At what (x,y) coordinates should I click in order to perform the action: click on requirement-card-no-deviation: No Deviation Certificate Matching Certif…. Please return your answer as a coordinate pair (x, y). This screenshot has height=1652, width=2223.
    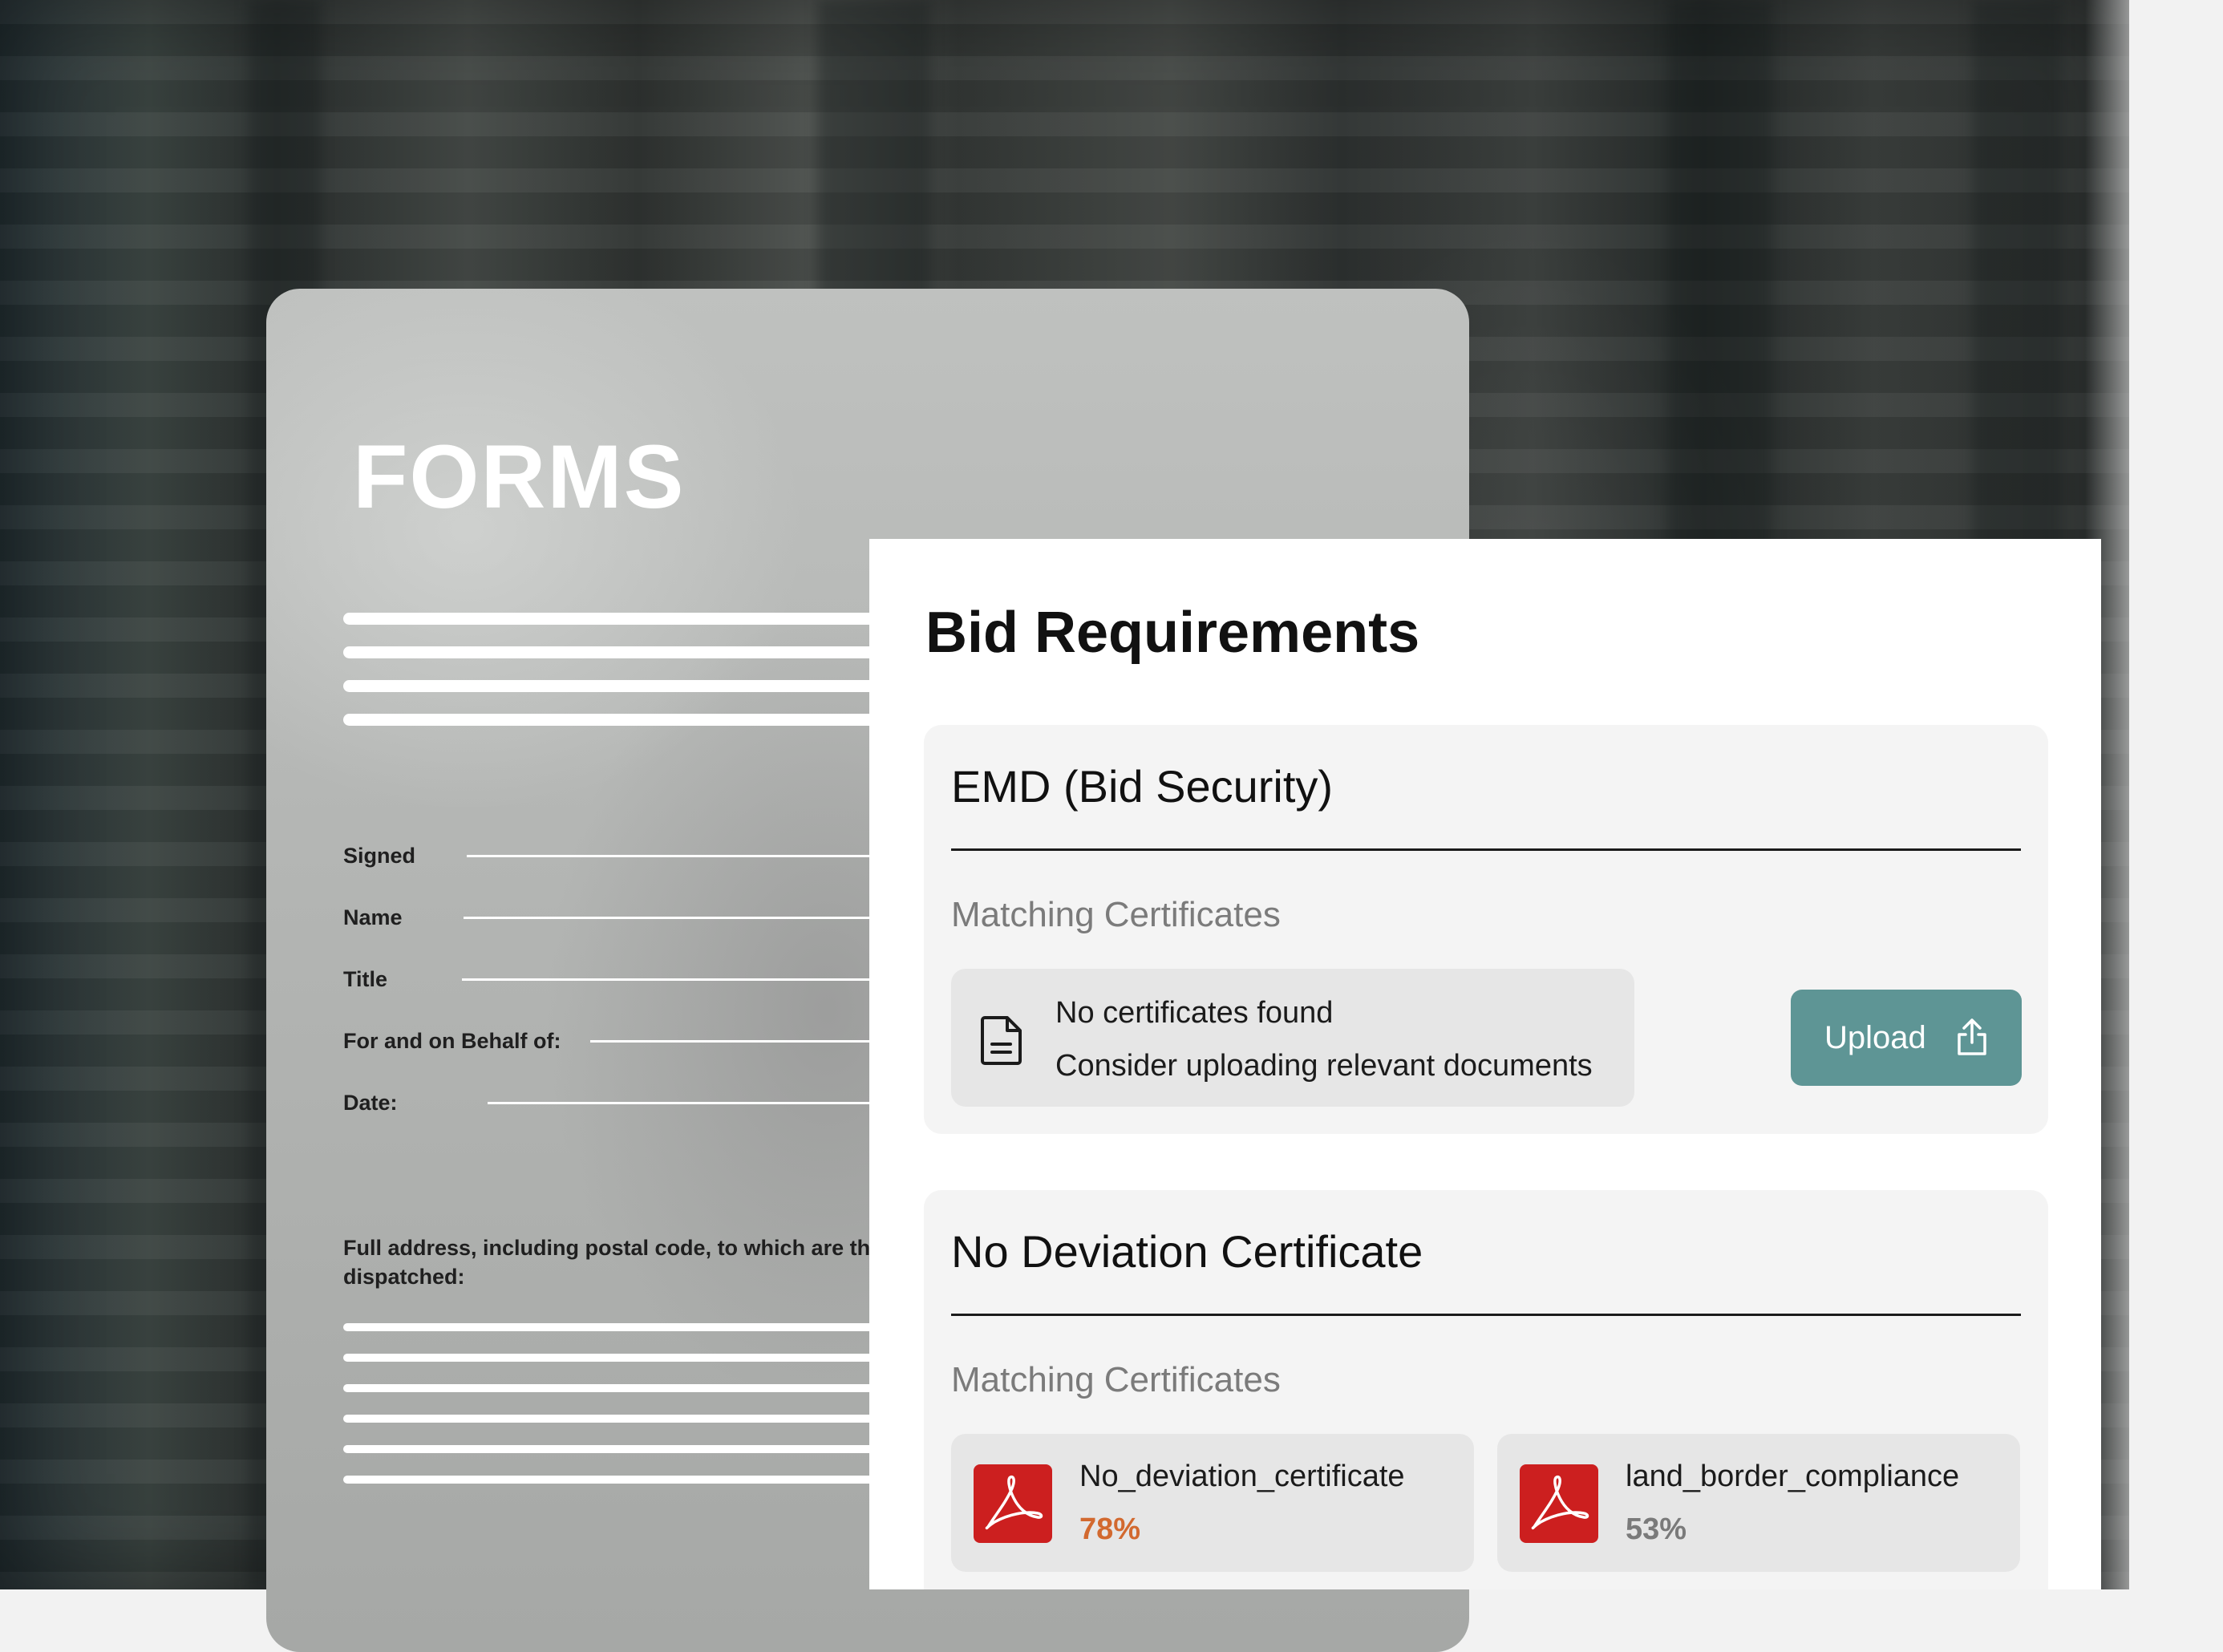
    Looking at the image, I should click on (1486, 1389).